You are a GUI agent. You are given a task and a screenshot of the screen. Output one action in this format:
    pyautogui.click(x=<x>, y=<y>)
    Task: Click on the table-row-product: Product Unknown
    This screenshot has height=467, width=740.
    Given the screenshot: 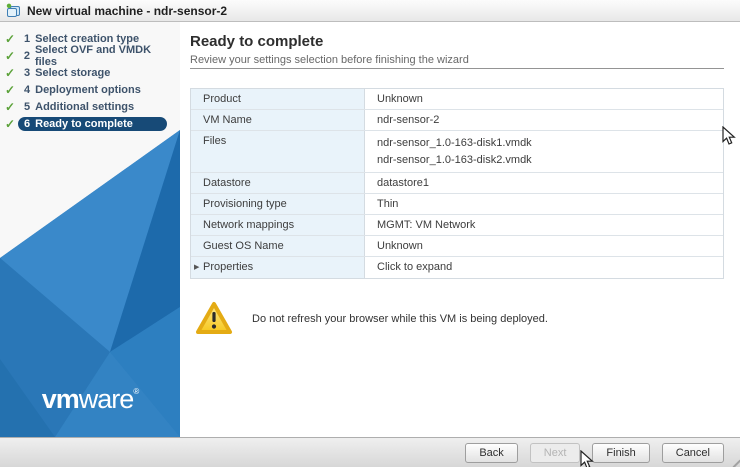 What is the action you would take?
    pyautogui.click(x=457, y=99)
    